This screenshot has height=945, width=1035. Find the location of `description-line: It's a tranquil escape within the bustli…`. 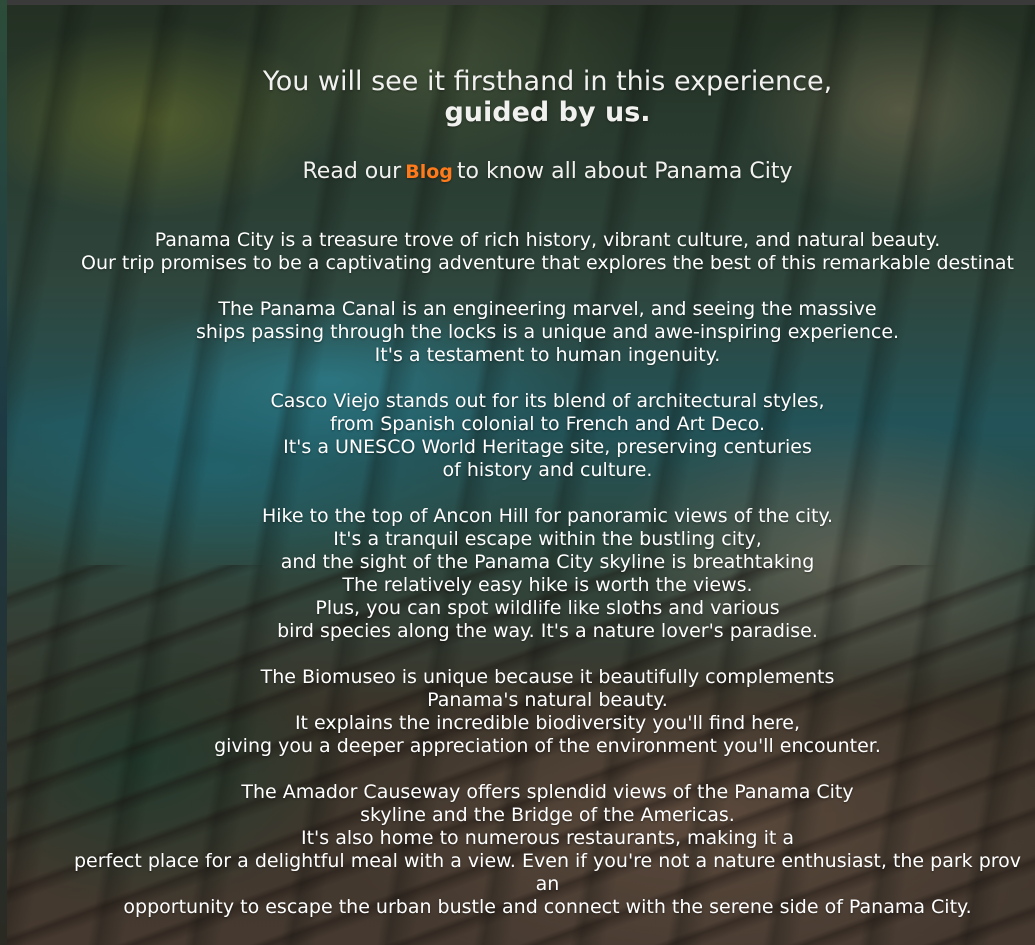

description-line: It's a tranquil escape within the bustli… is located at coordinates (547, 539).